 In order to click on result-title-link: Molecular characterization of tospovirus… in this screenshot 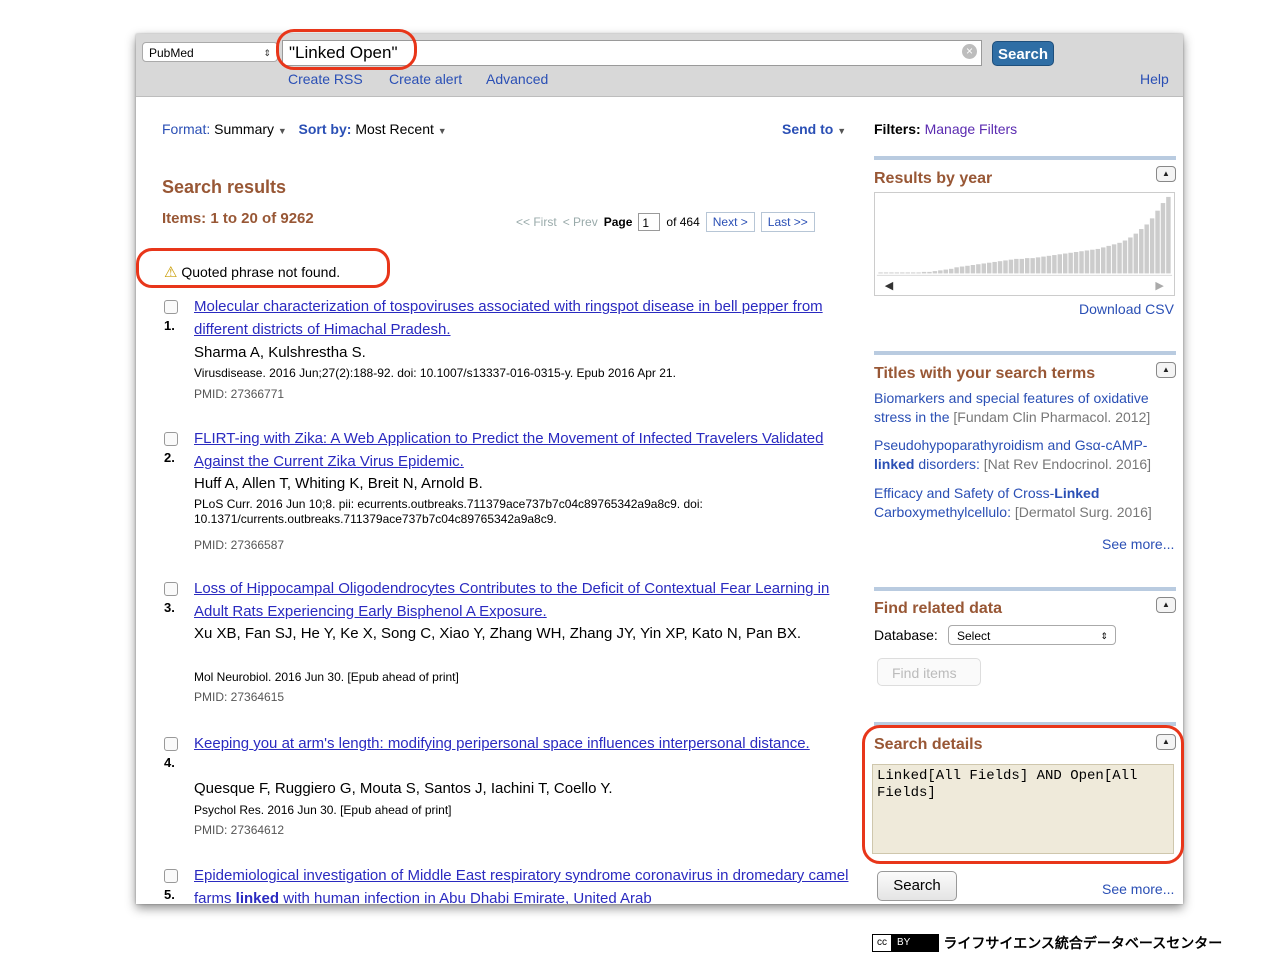, I will do `click(529, 318)`.